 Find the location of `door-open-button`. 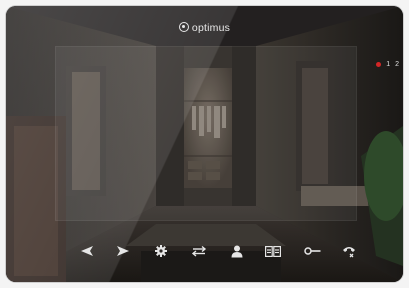

door-open-button is located at coordinates (312, 251).